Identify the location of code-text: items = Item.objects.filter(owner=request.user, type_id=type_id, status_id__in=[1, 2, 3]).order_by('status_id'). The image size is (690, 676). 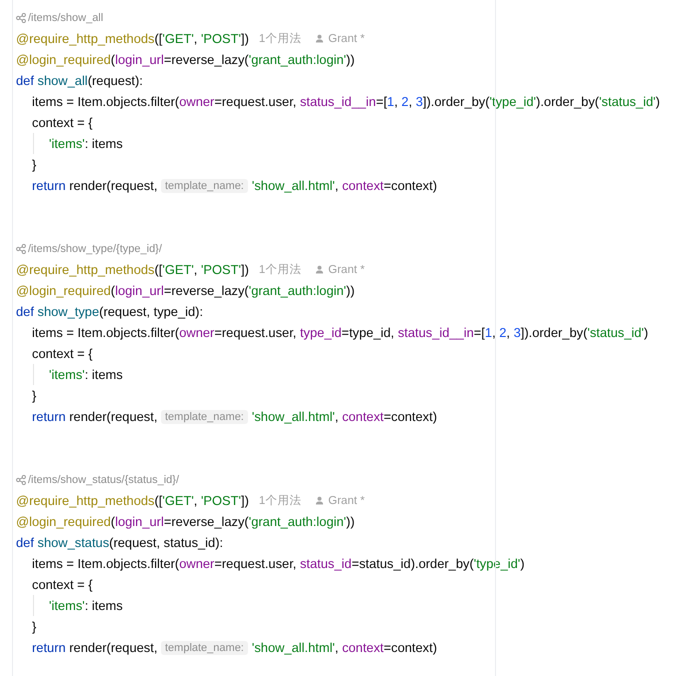
(340, 332).